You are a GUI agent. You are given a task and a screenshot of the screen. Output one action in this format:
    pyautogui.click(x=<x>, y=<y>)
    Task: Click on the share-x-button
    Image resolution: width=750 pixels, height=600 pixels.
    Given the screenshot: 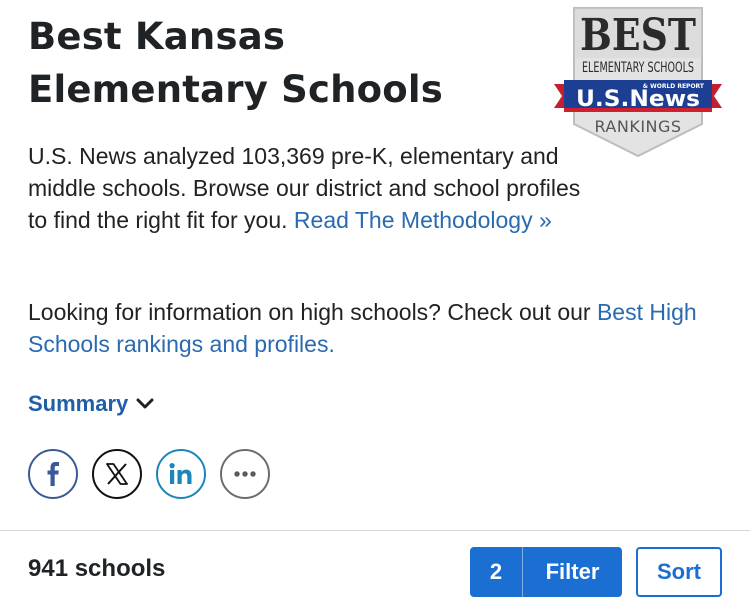 What is the action you would take?
    pyautogui.click(x=117, y=474)
    